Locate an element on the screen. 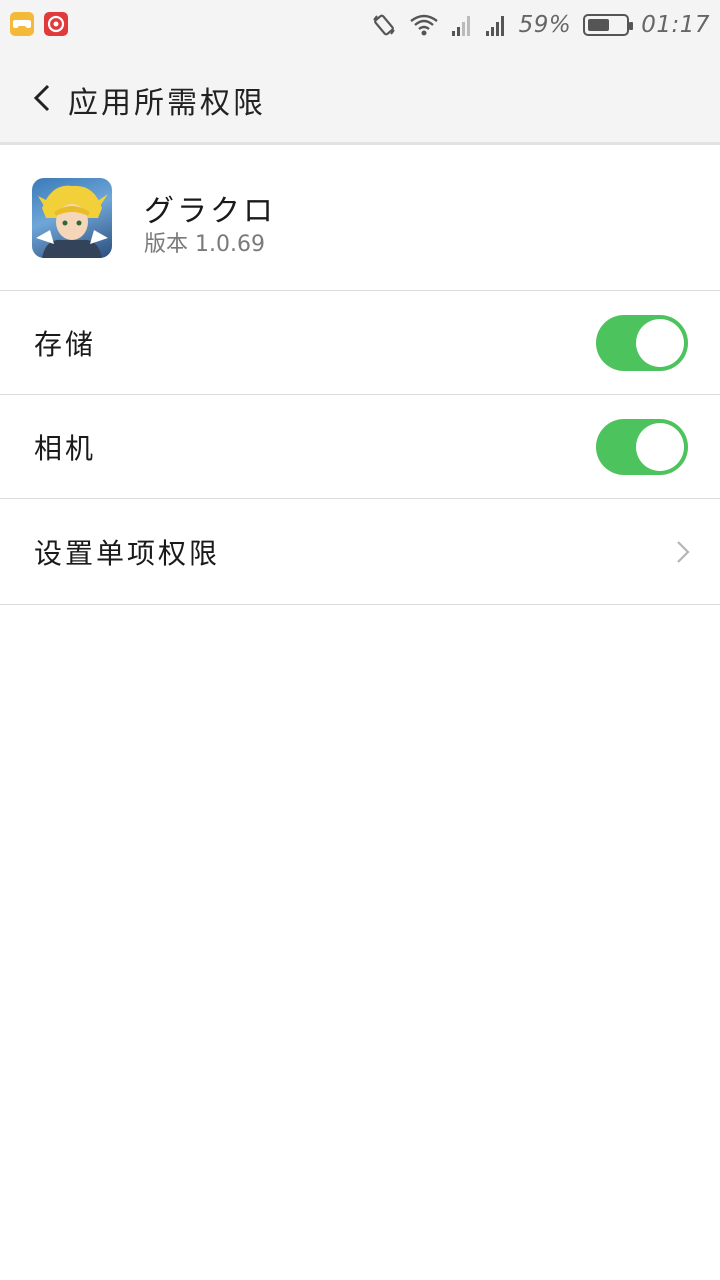 The image size is (720, 1280). header: 应用所需权限 is located at coordinates (360, 97).